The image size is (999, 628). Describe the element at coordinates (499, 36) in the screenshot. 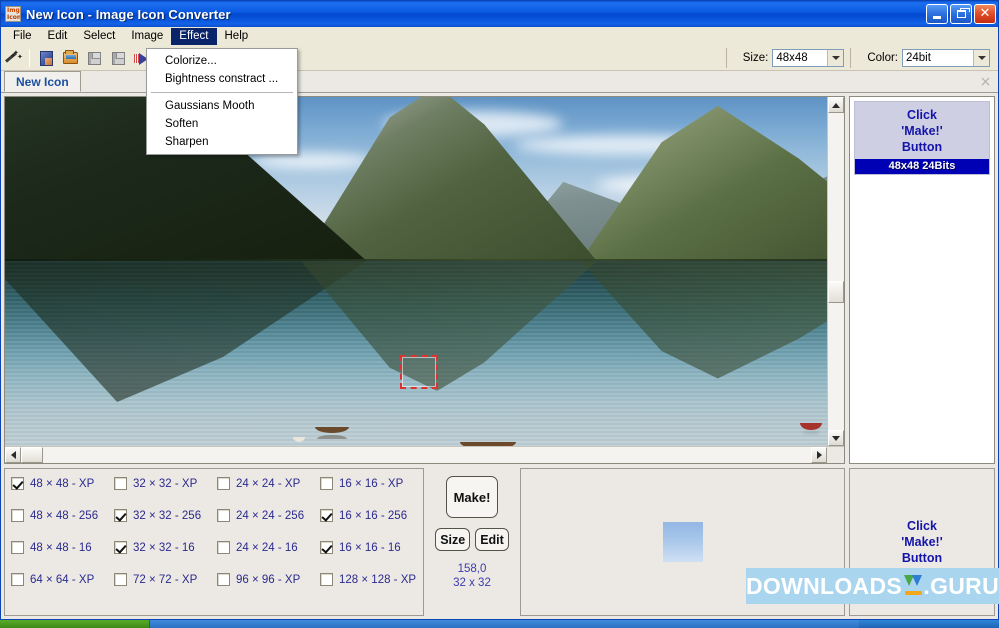

I see `menu-bar: File Edit Select Image Effect Help` at that location.